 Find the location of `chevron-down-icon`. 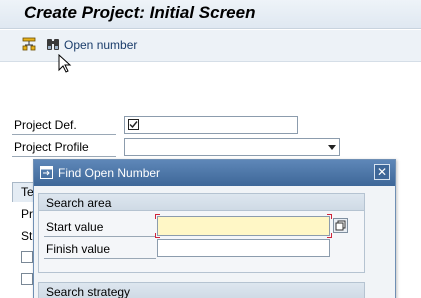

chevron-down-icon is located at coordinates (332, 147).